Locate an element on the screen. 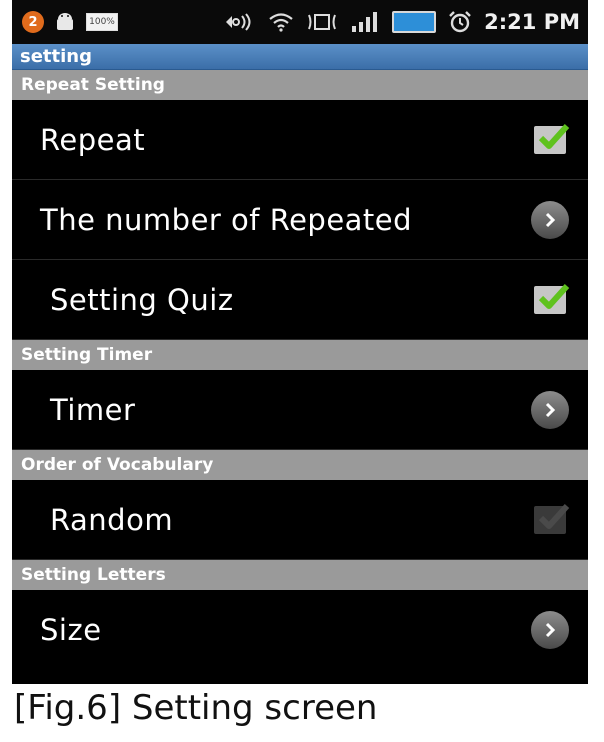 The height and width of the screenshot is (742, 604). section-header-label: Order of Vocabulary is located at coordinates (117, 465).